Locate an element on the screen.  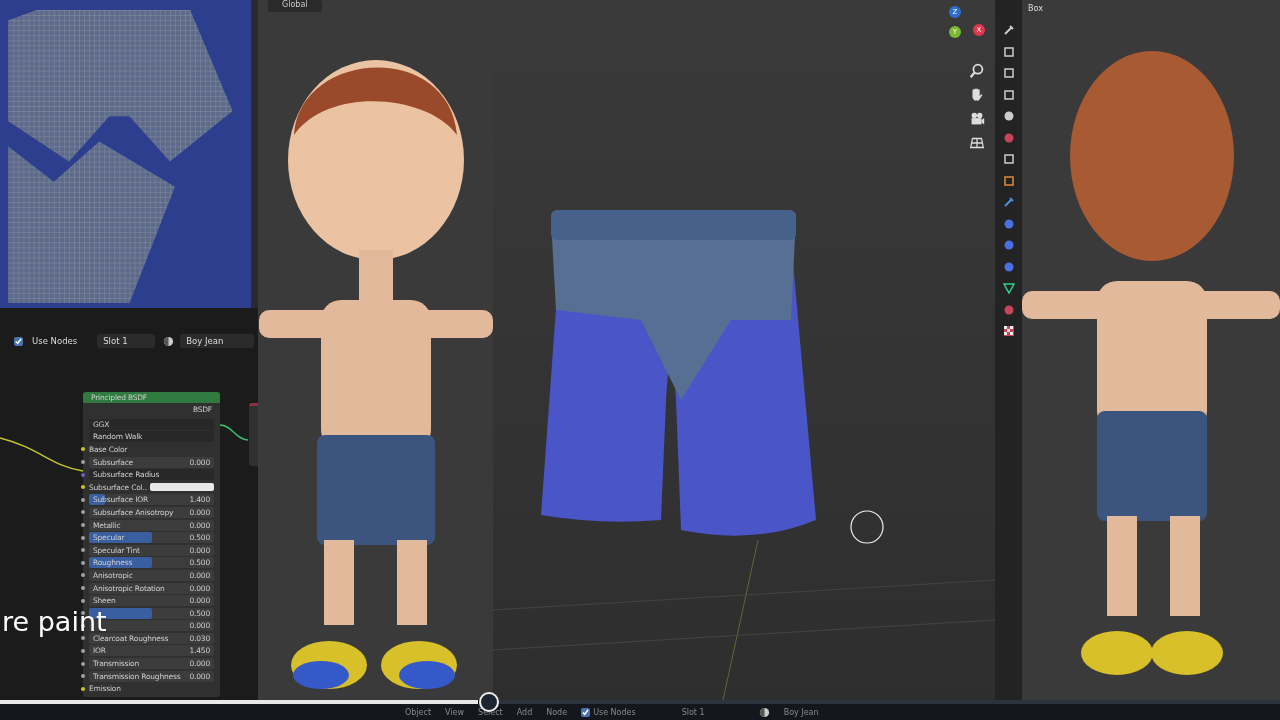
menu-item: Node is located at coordinates (557, 712).